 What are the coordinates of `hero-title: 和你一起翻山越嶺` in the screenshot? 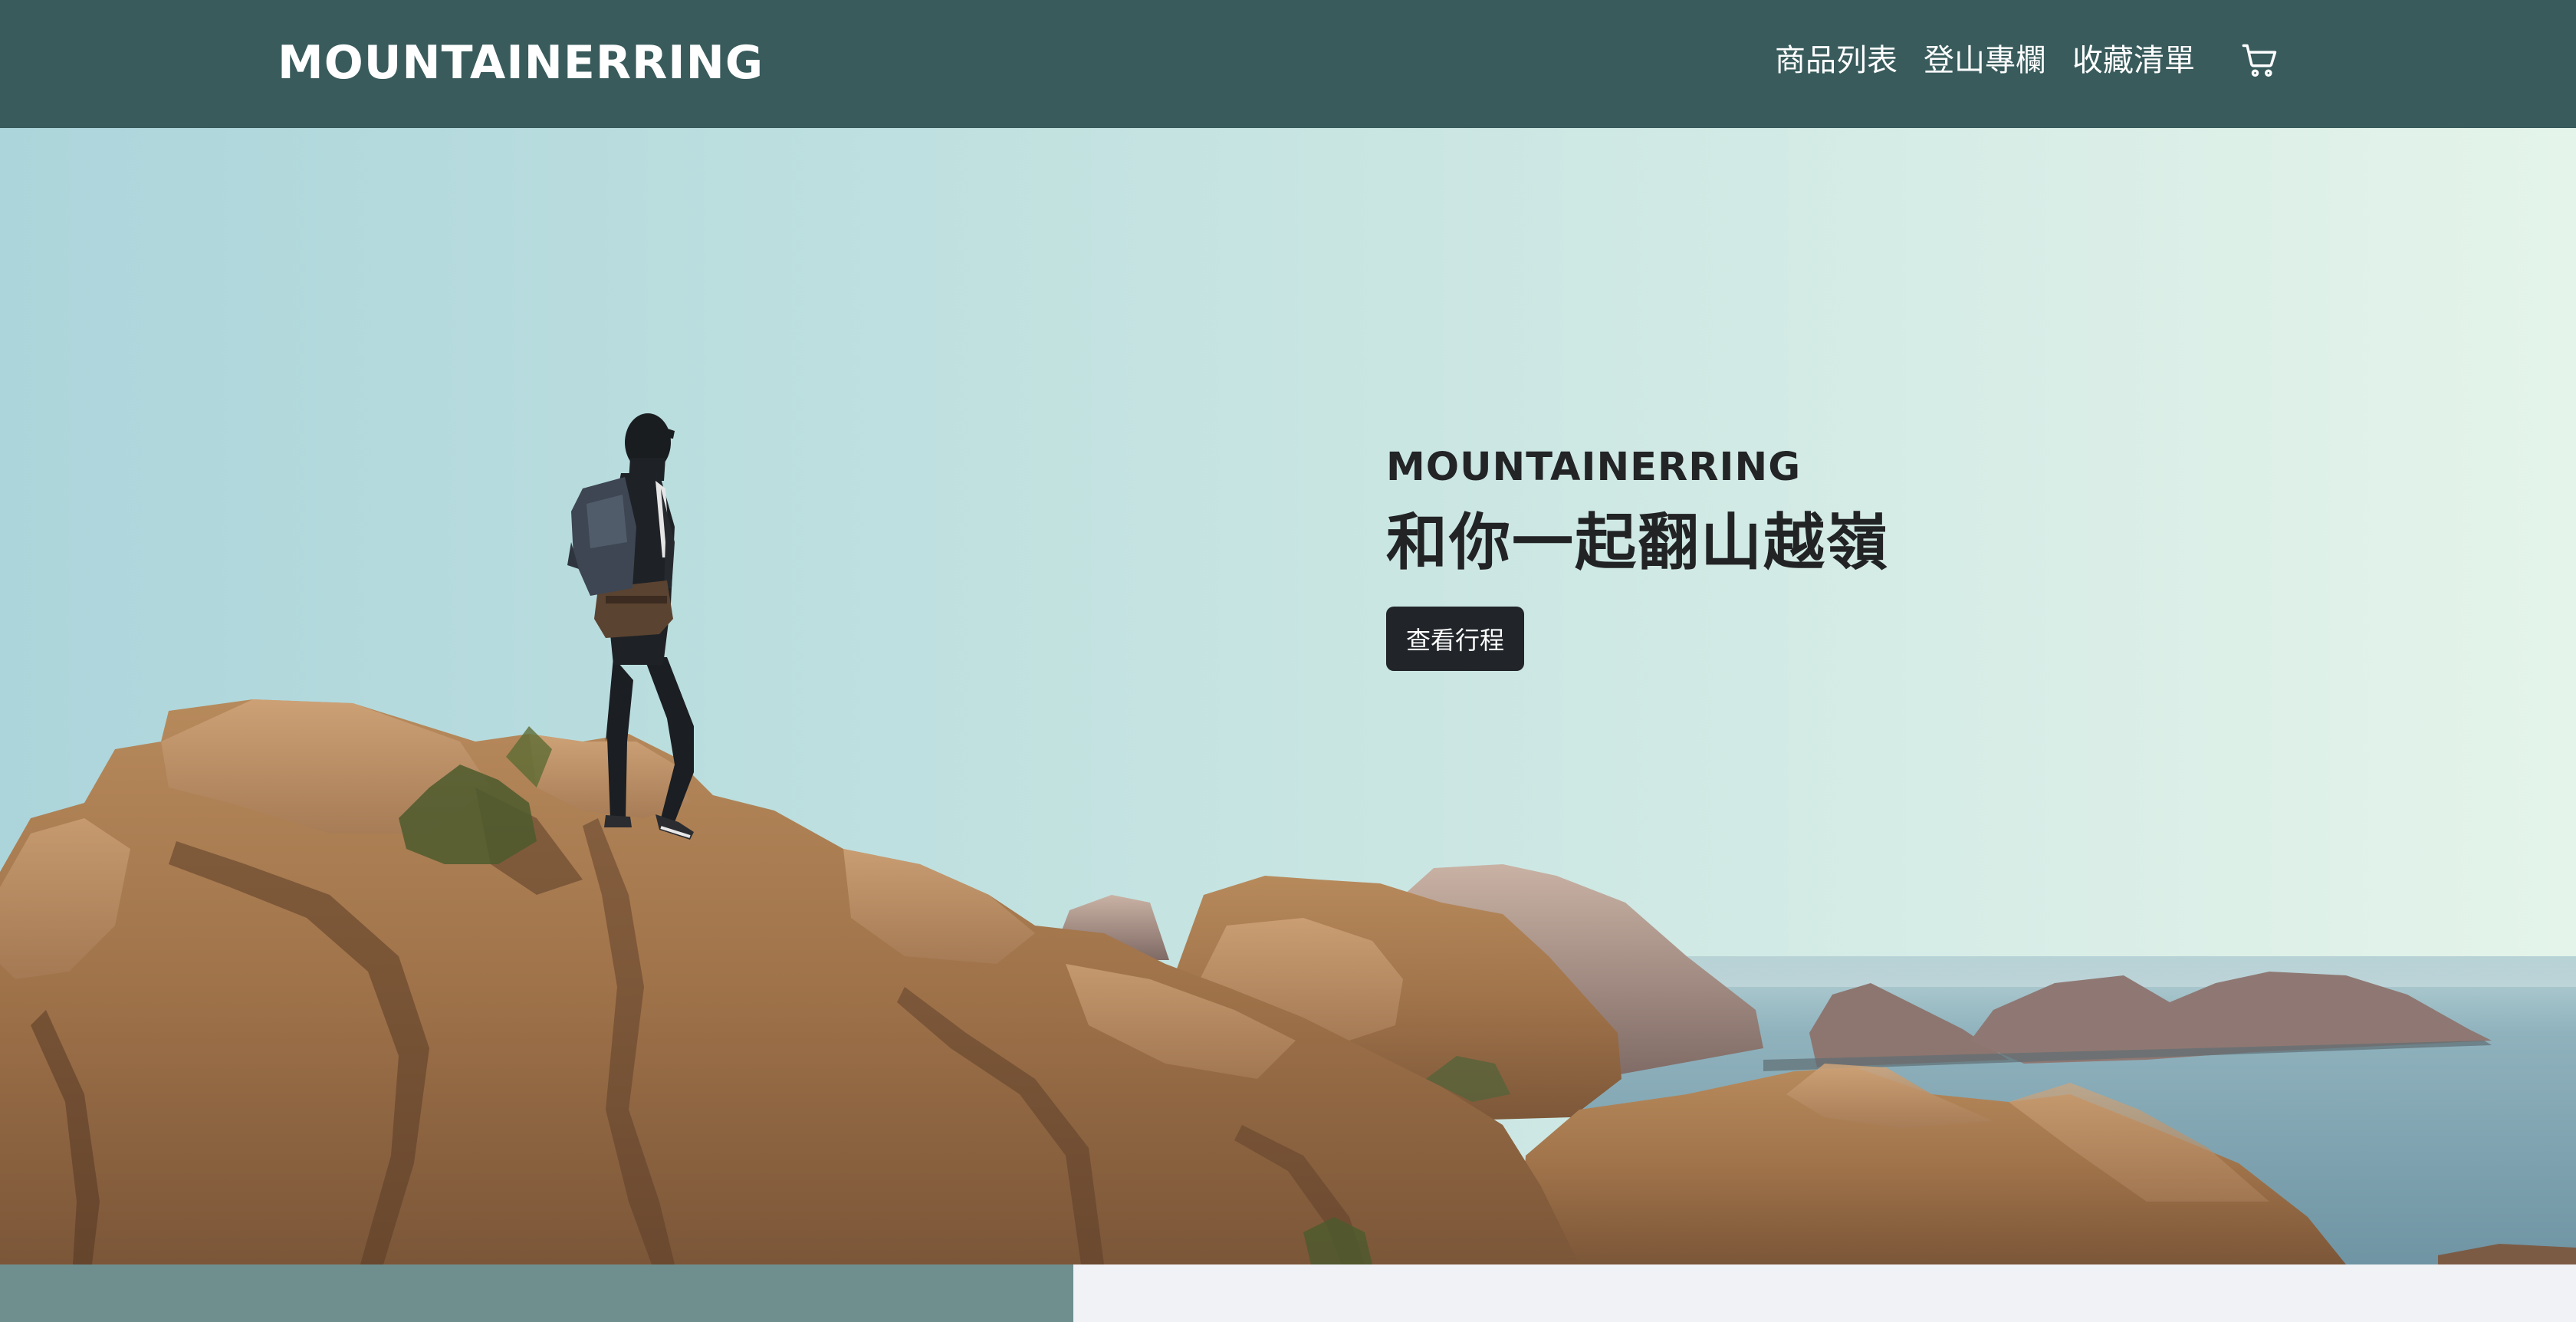 It's located at (1638, 542).